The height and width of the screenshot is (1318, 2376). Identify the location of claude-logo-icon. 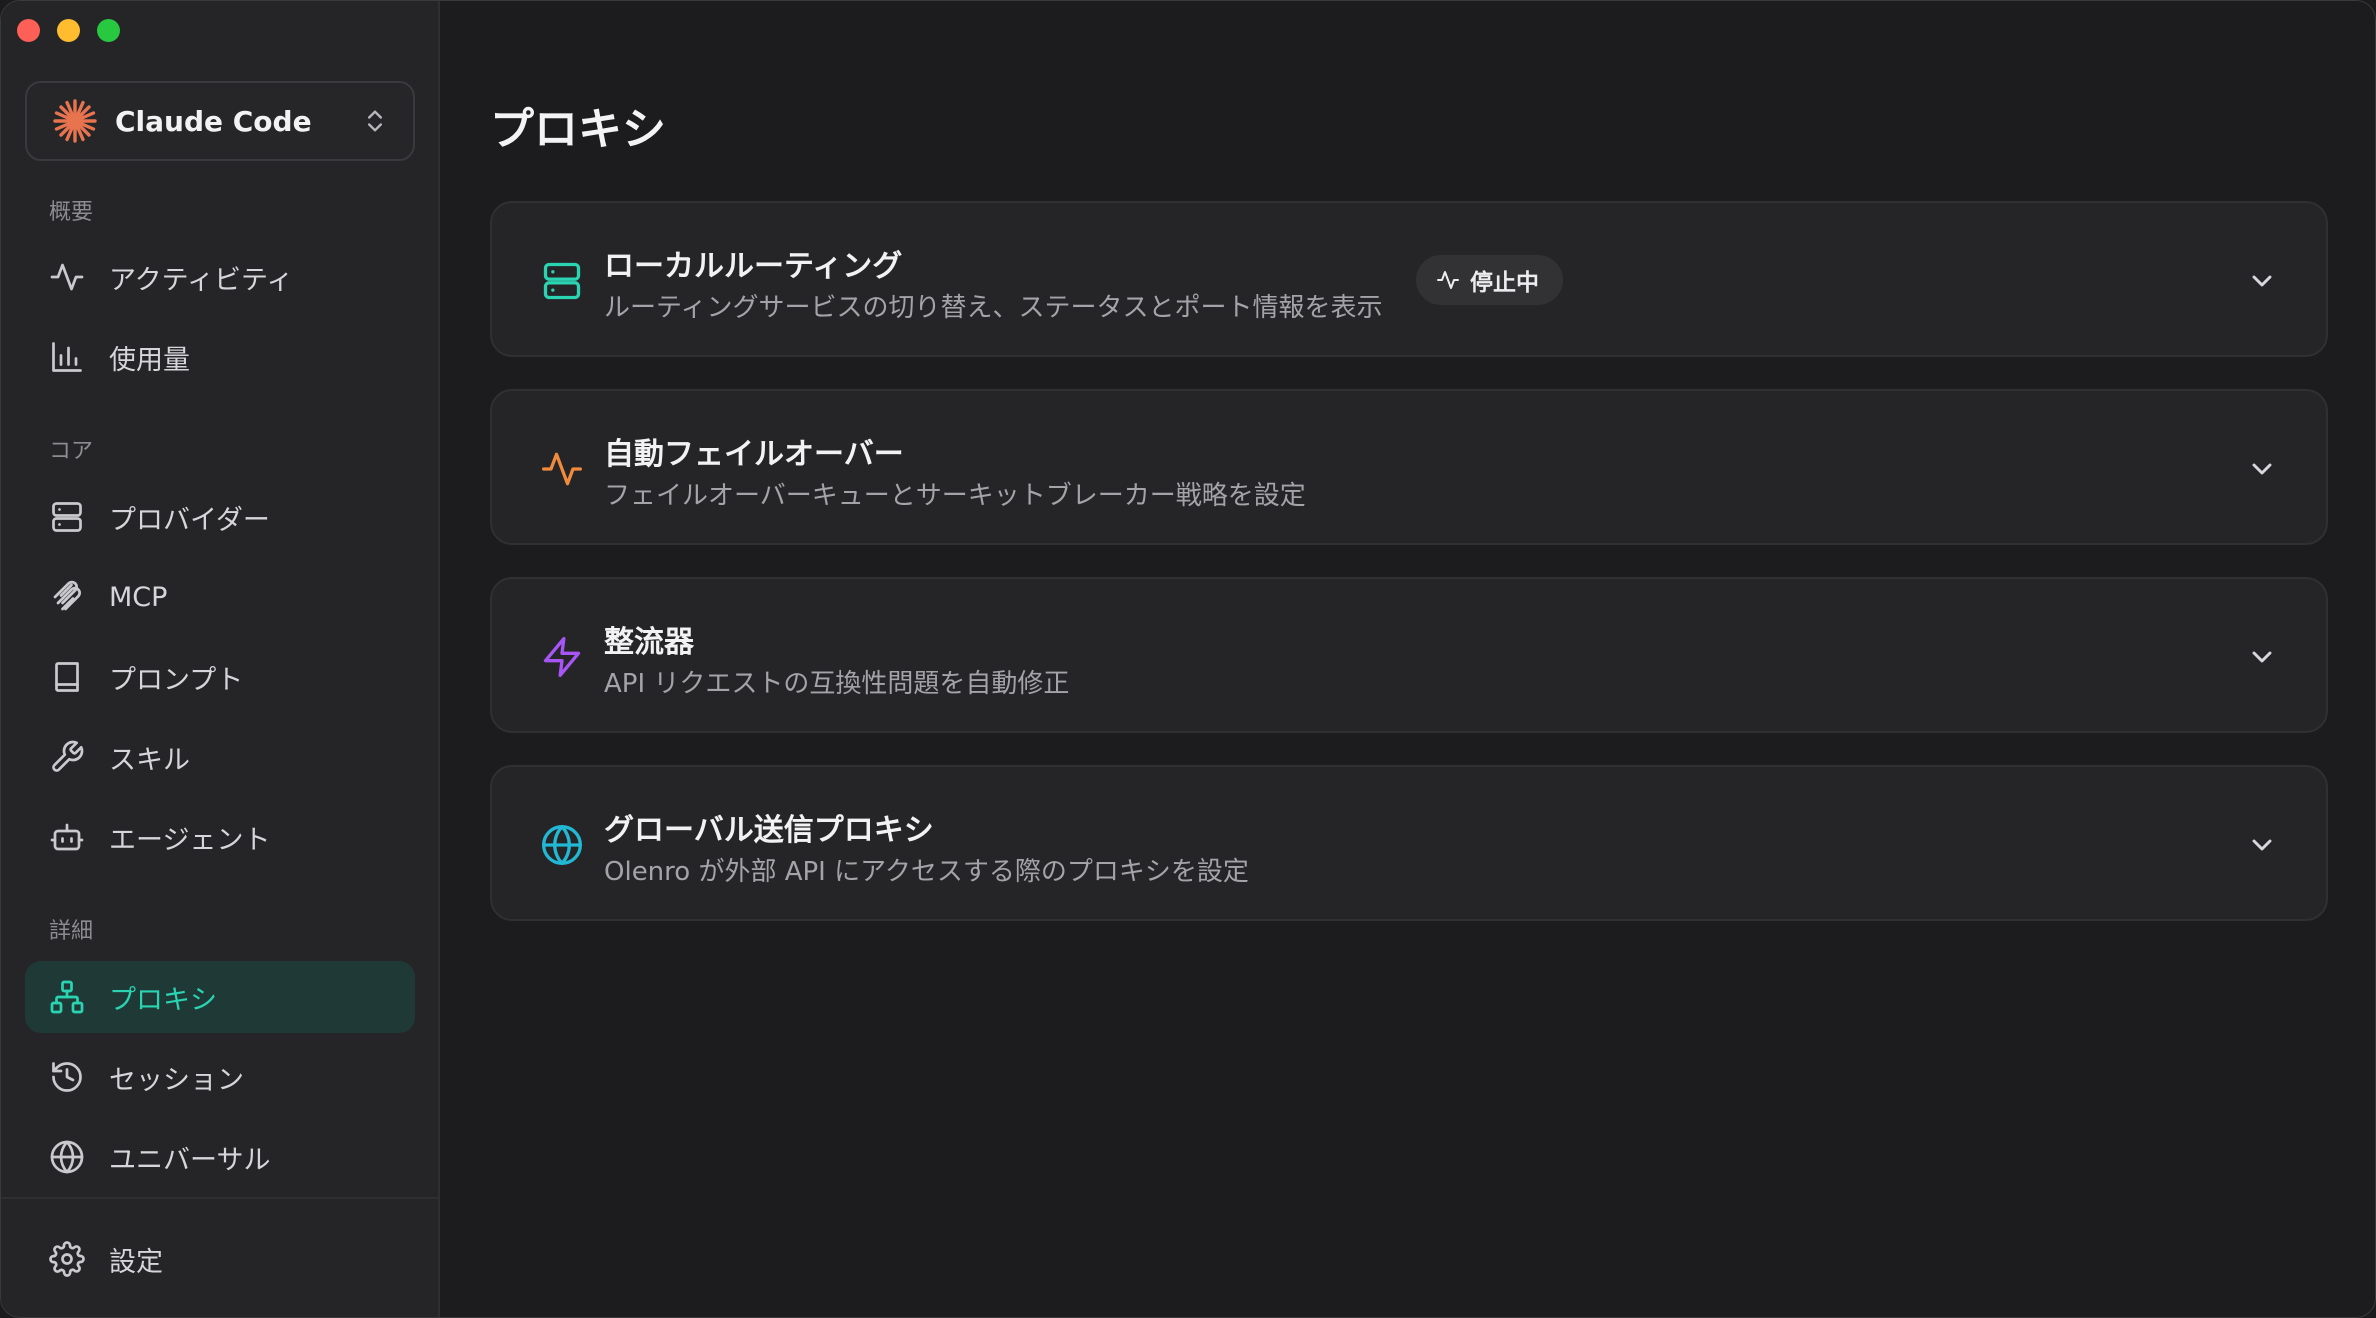
(75, 121).